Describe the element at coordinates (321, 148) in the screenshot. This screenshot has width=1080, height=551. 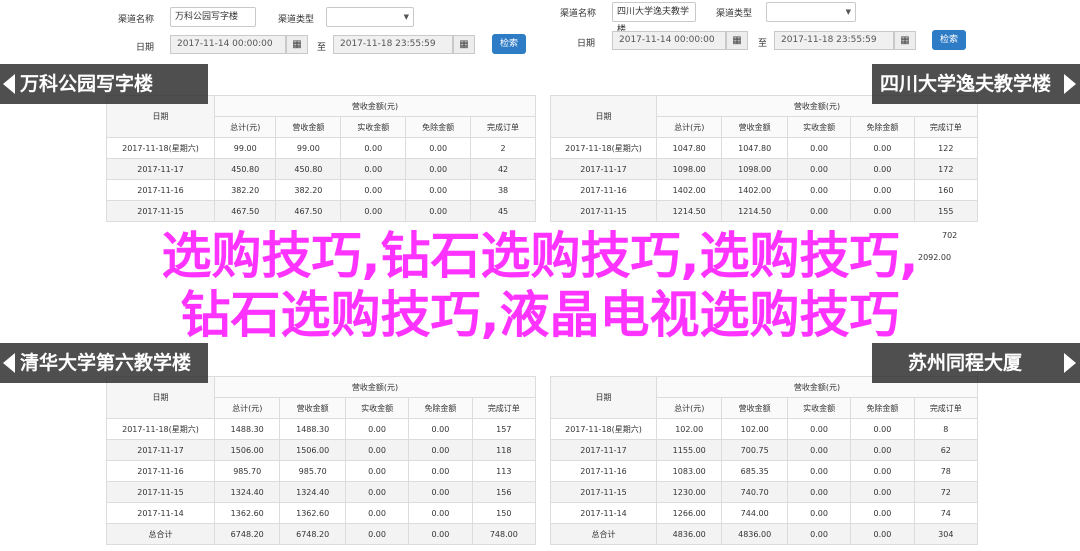
I see `table-row: 2017-11-18(星期六) 99.00 99.00 0.00 0.00 2` at that location.